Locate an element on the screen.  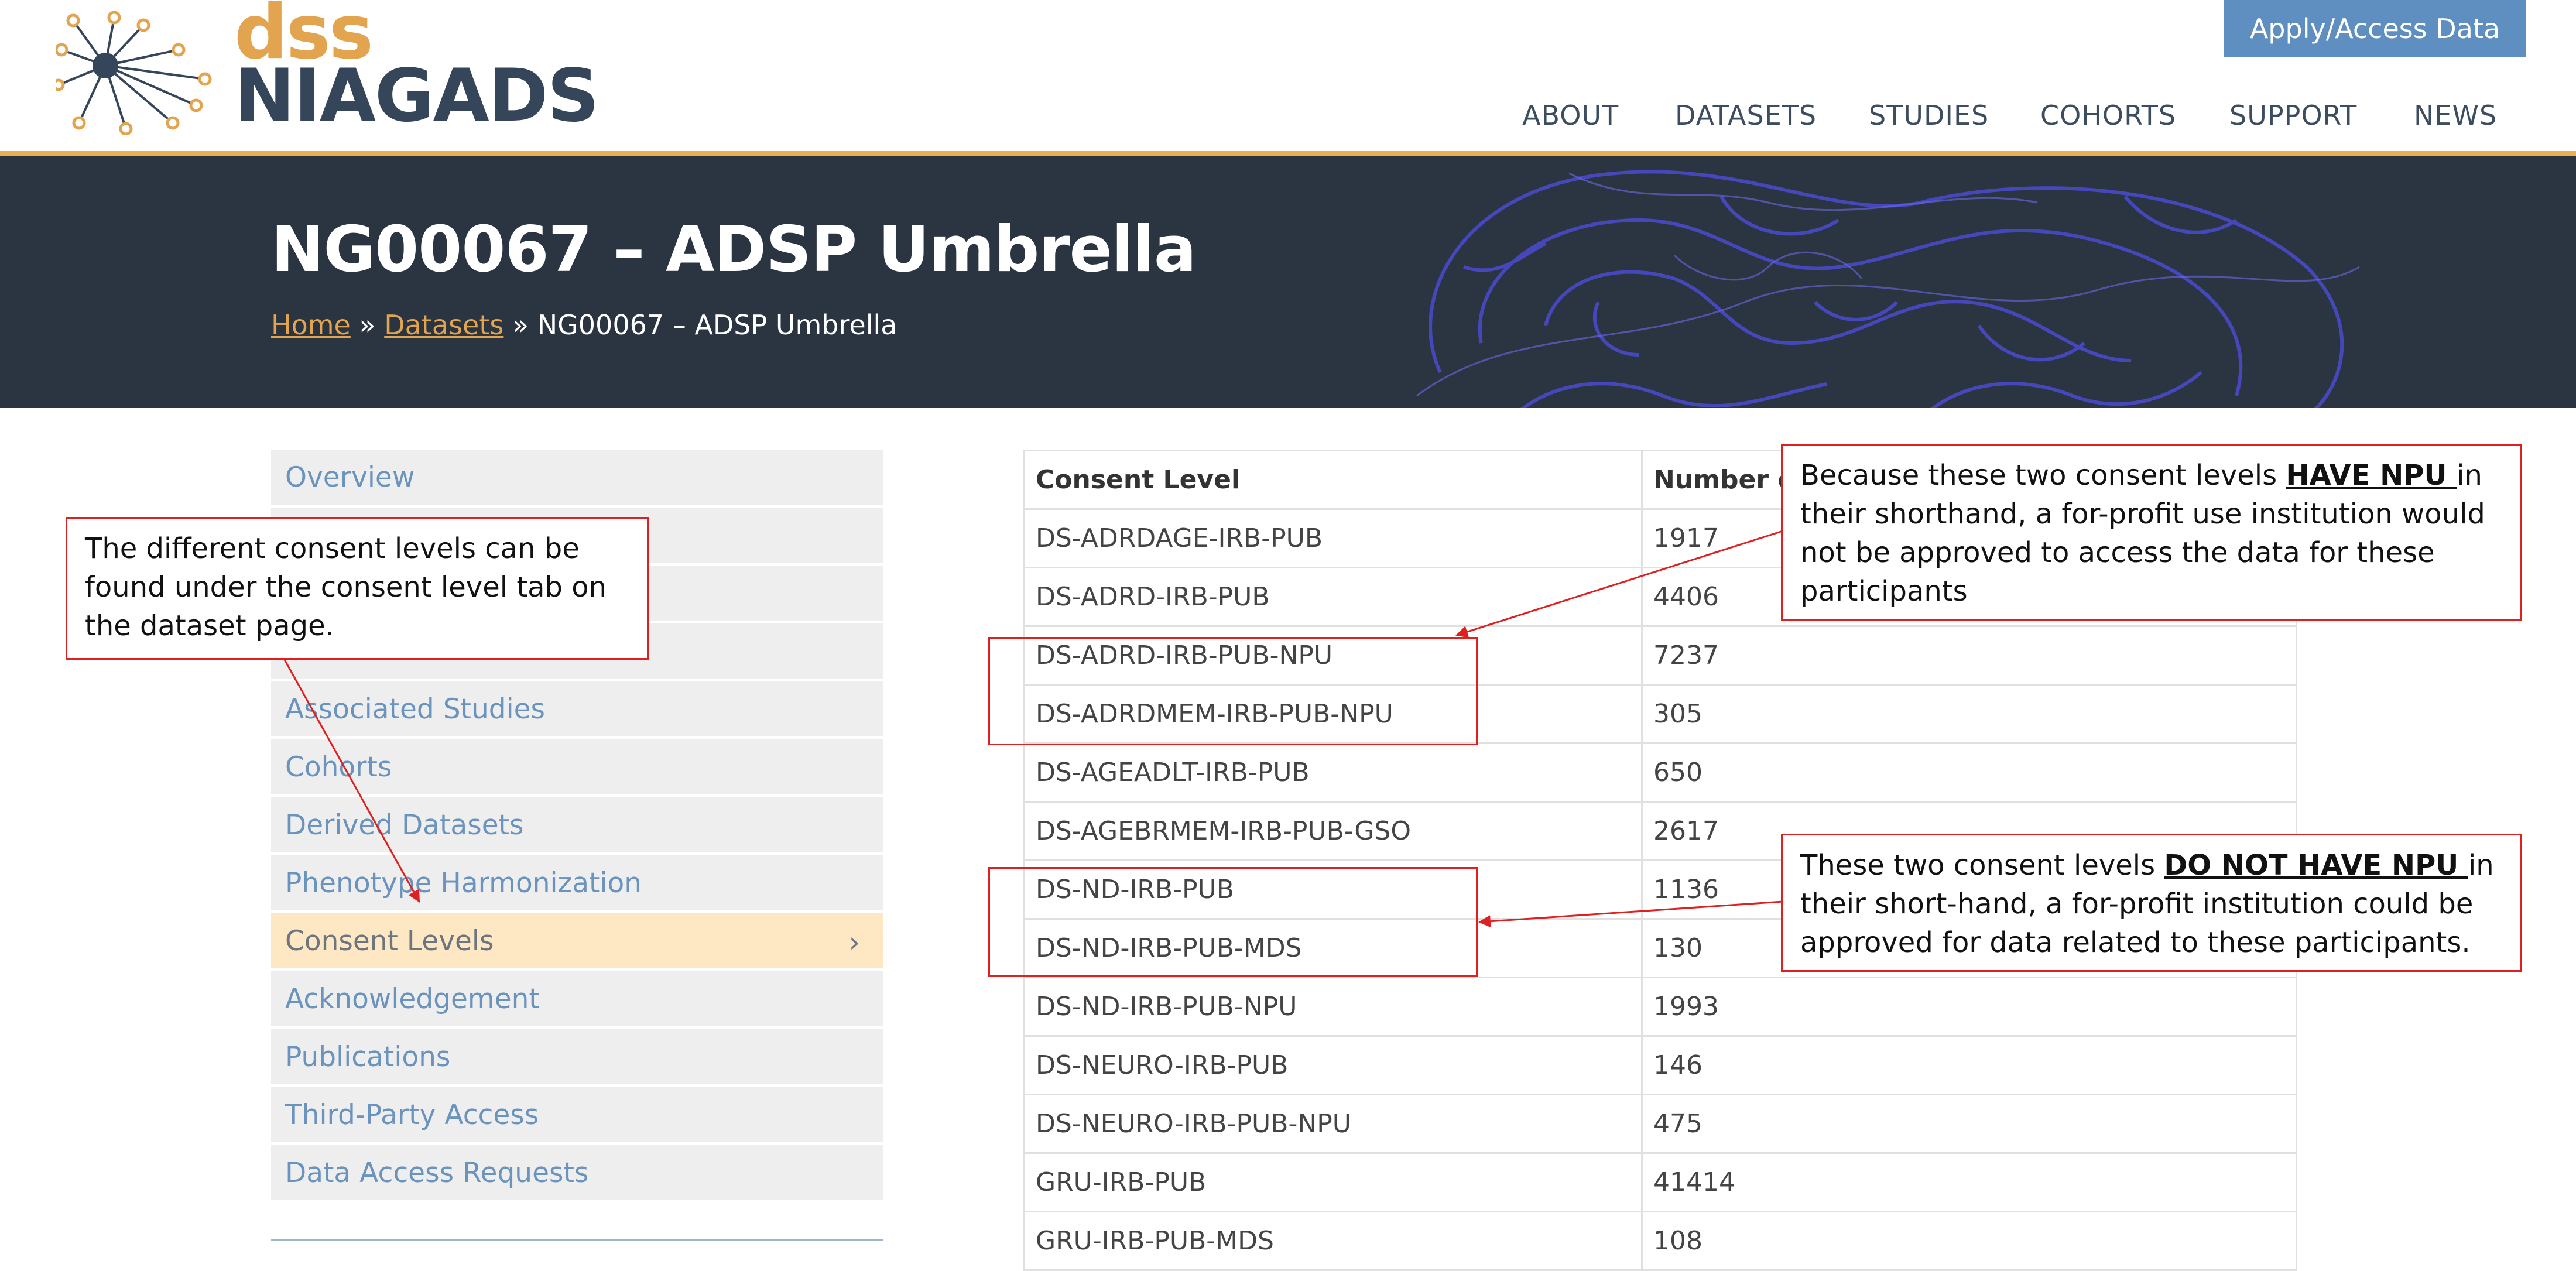
sidebar-item-consent-levels: Consent Levels › is located at coordinates (577, 940).